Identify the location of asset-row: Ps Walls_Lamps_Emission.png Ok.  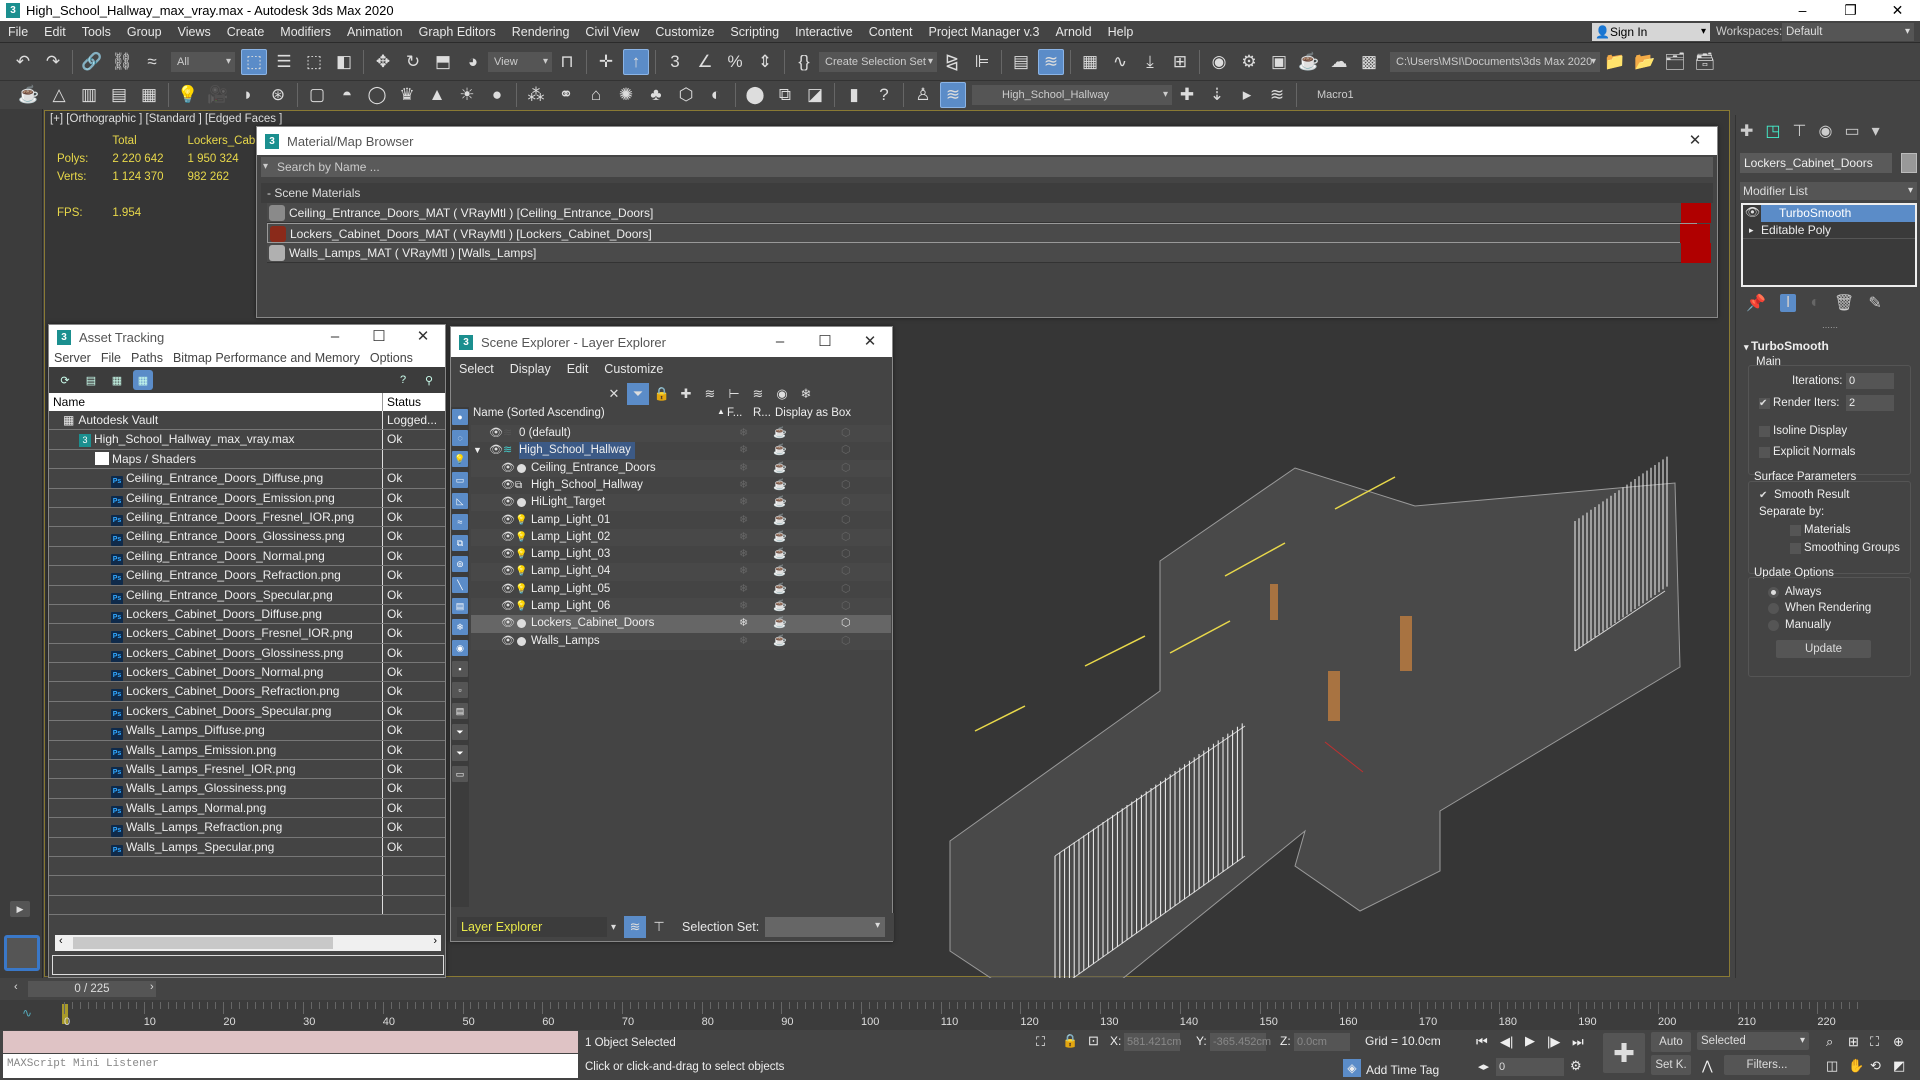
(247, 750).